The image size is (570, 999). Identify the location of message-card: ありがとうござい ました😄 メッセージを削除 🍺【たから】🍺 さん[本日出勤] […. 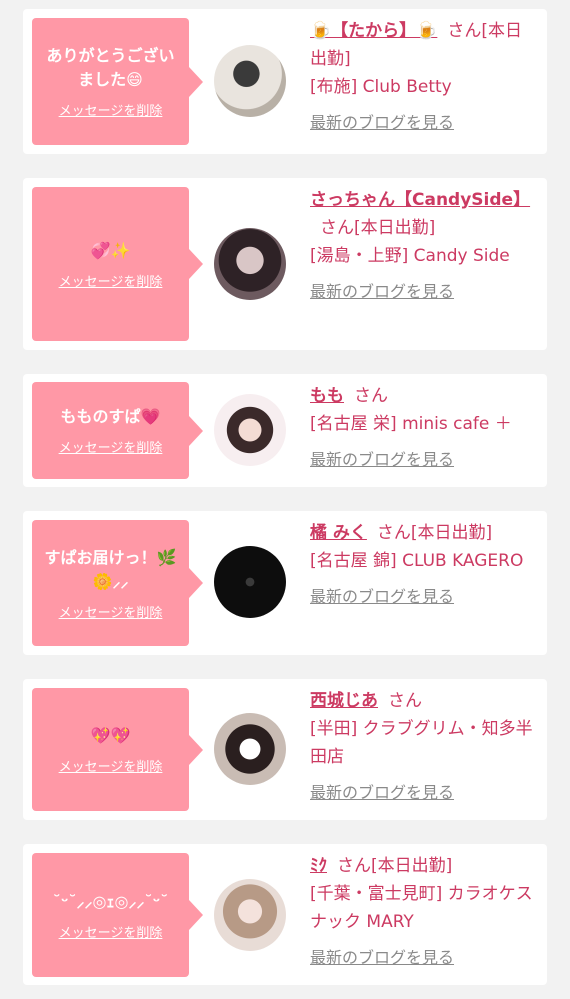
(285, 81).